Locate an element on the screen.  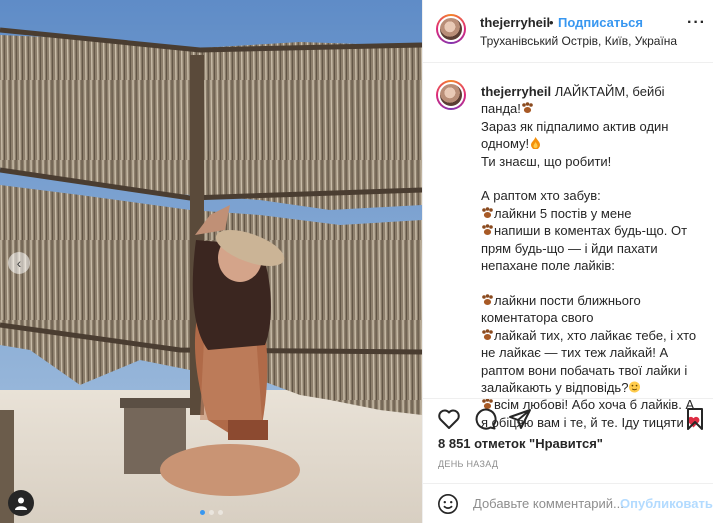
caption-line: Зараз як підпалимо актив один одному! is located at coordinates (577, 135).